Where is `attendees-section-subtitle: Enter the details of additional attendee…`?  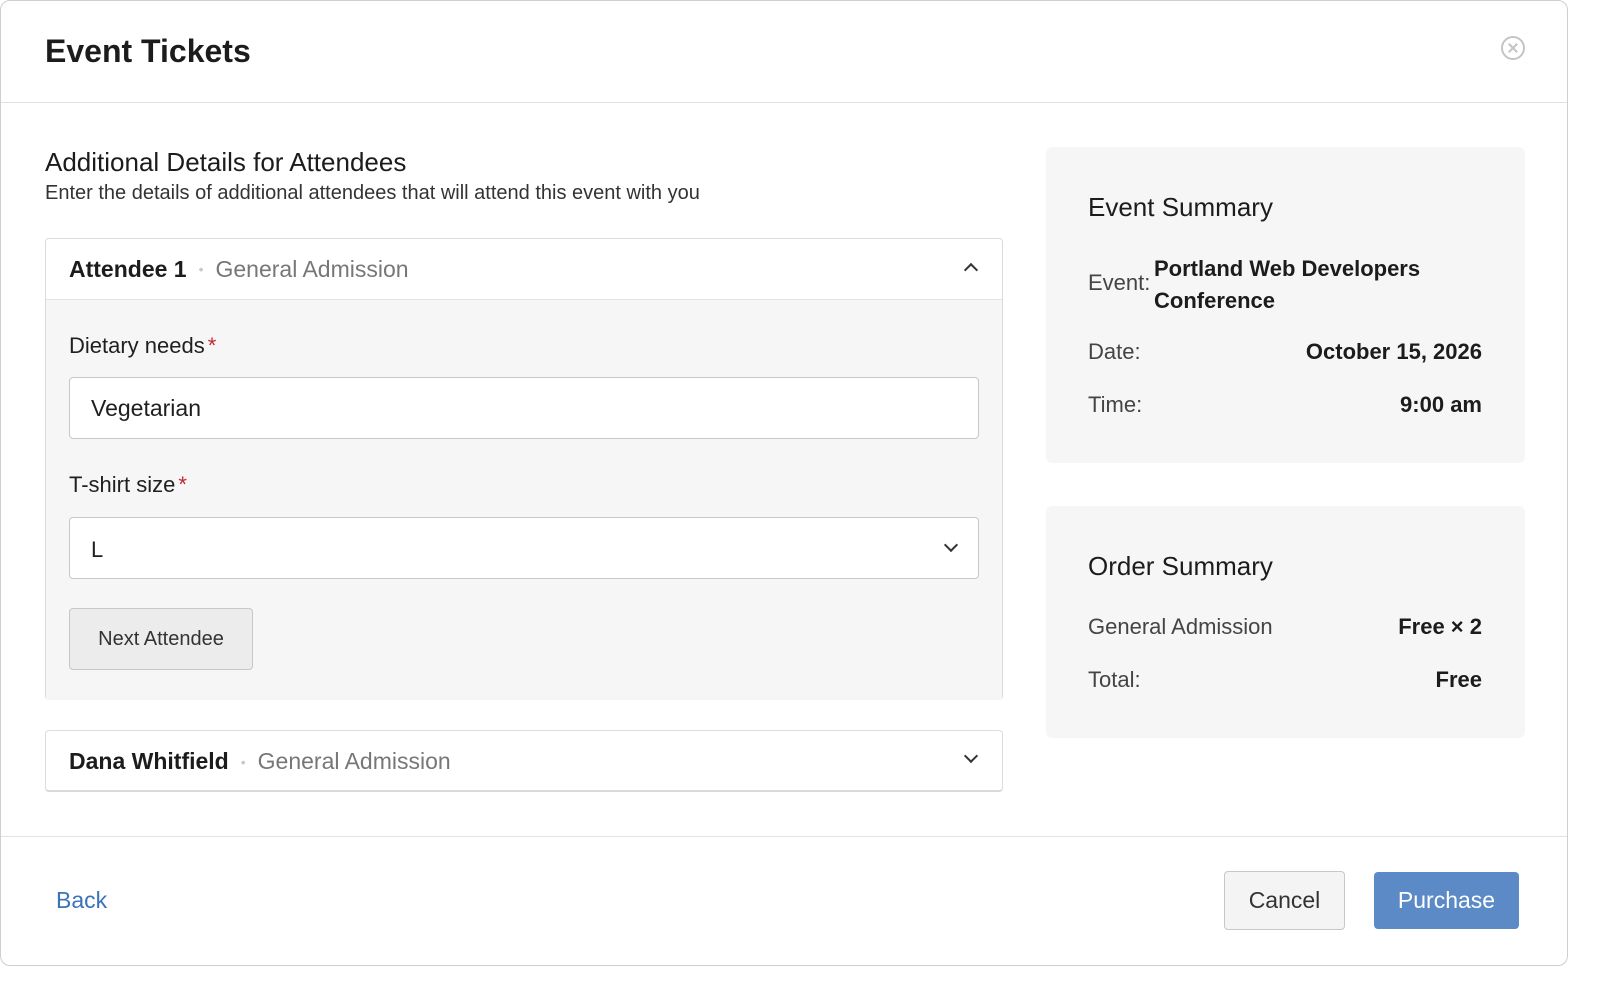
attendees-section-subtitle: Enter the details of additional attendee… is located at coordinates (372, 193).